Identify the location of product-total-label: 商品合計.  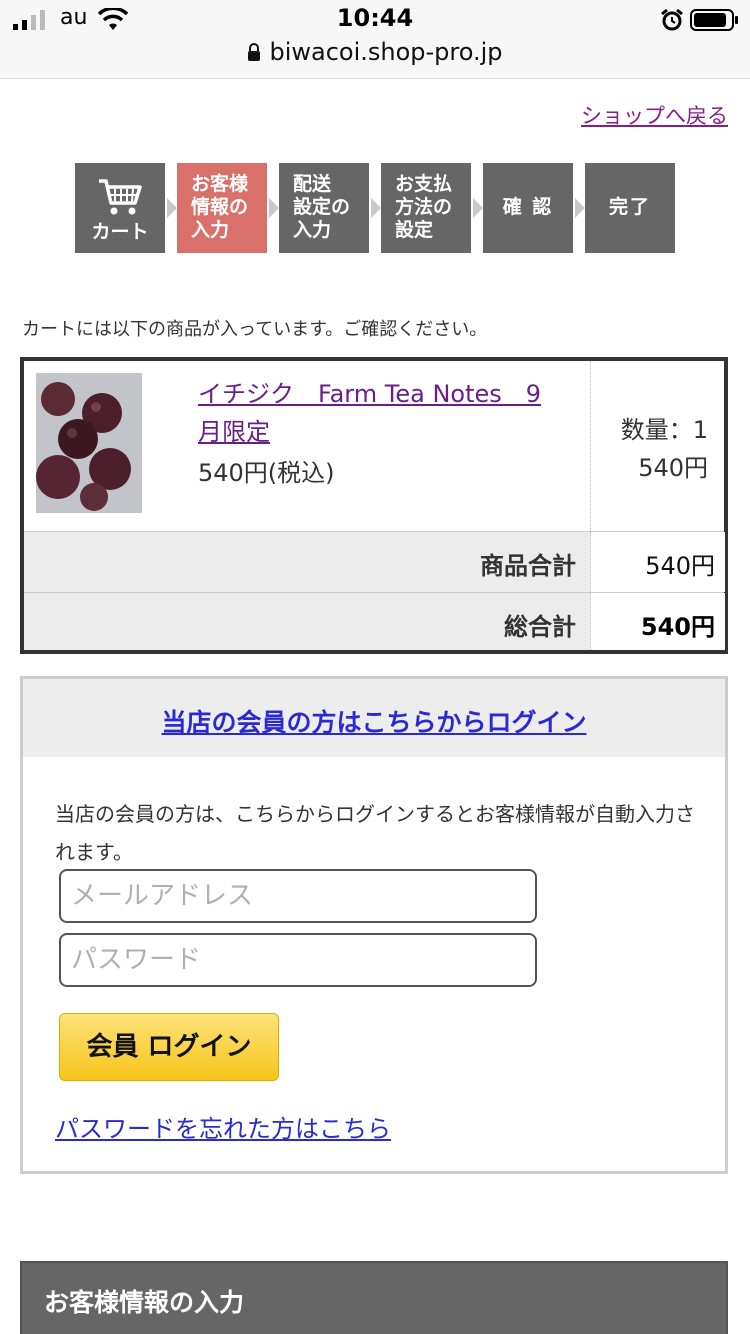
(528, 566).